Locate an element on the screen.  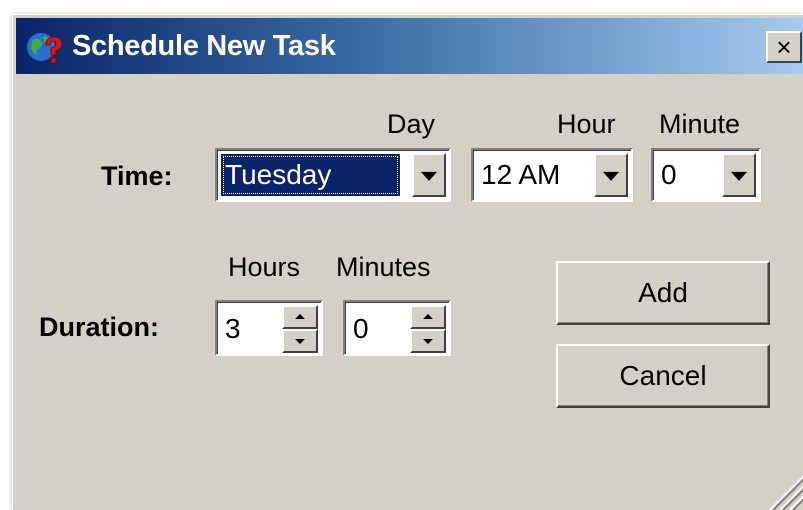
minutes-header: Minutes is located at coordinates (383, 267).